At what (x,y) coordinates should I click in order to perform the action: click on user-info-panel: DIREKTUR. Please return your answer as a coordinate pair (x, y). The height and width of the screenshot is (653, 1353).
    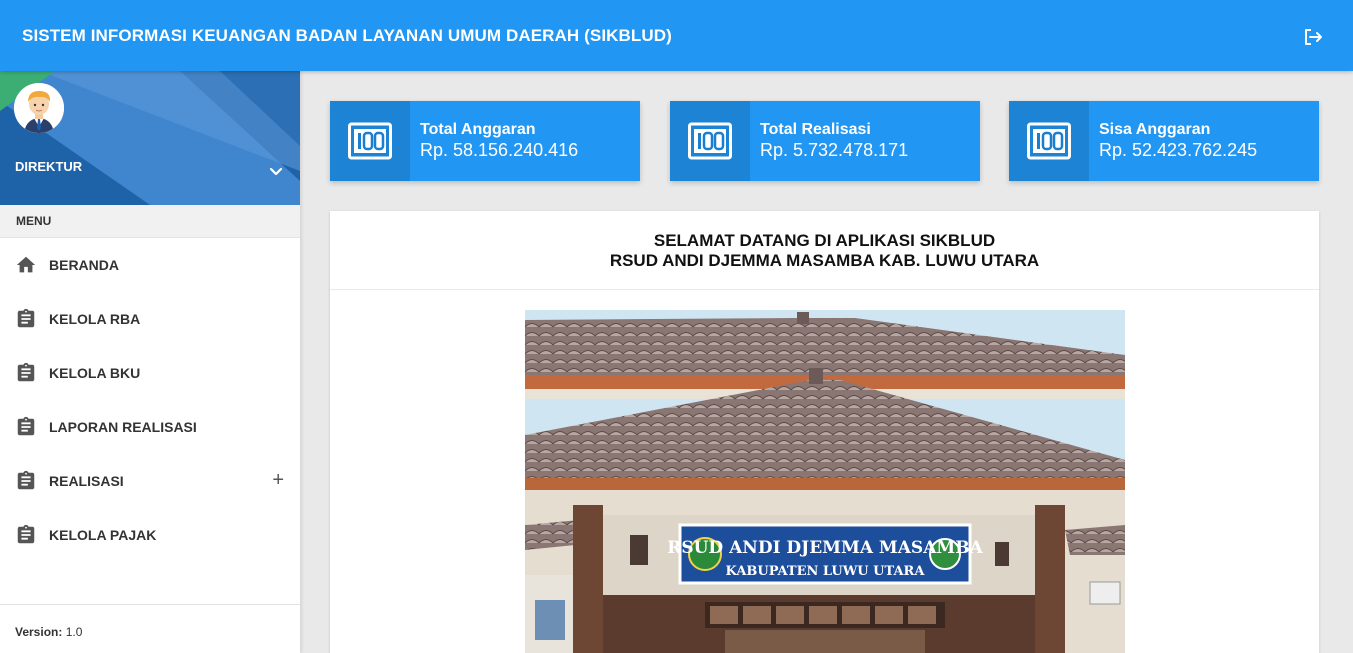
    Looking at the image, I should click on (150, 138).